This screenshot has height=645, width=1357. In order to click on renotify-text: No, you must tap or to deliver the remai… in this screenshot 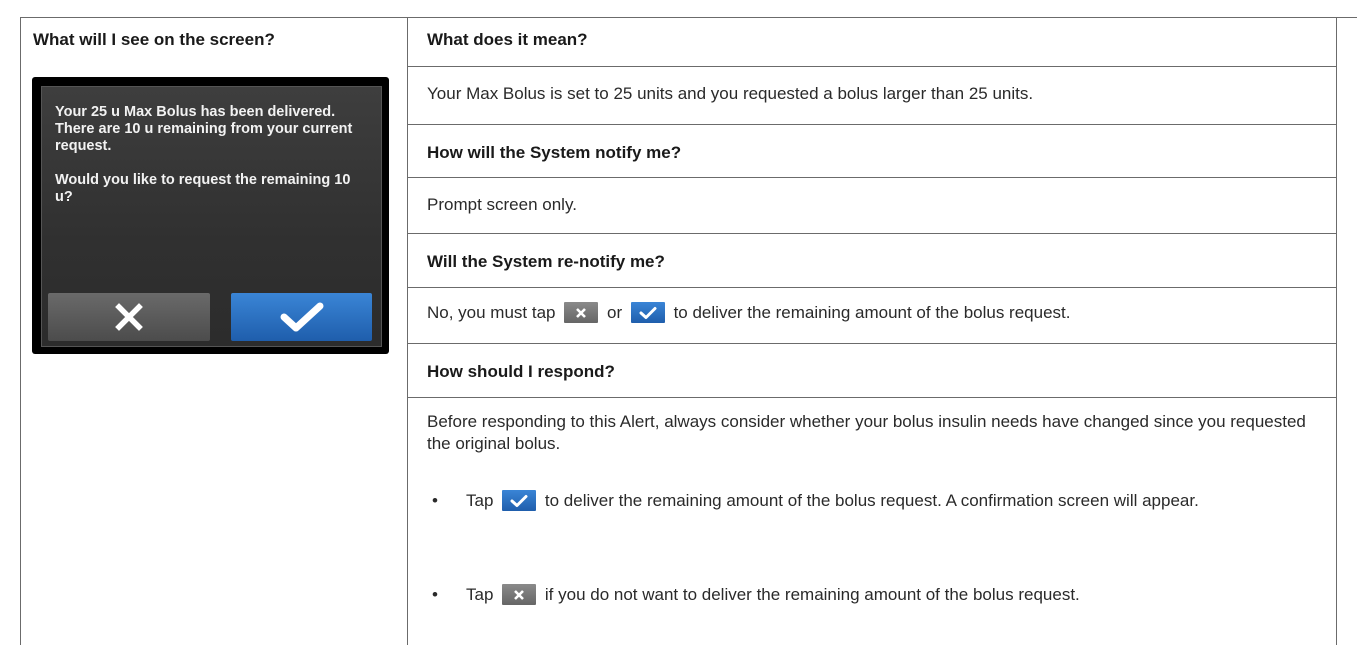, I will do `click(748, 313)`.